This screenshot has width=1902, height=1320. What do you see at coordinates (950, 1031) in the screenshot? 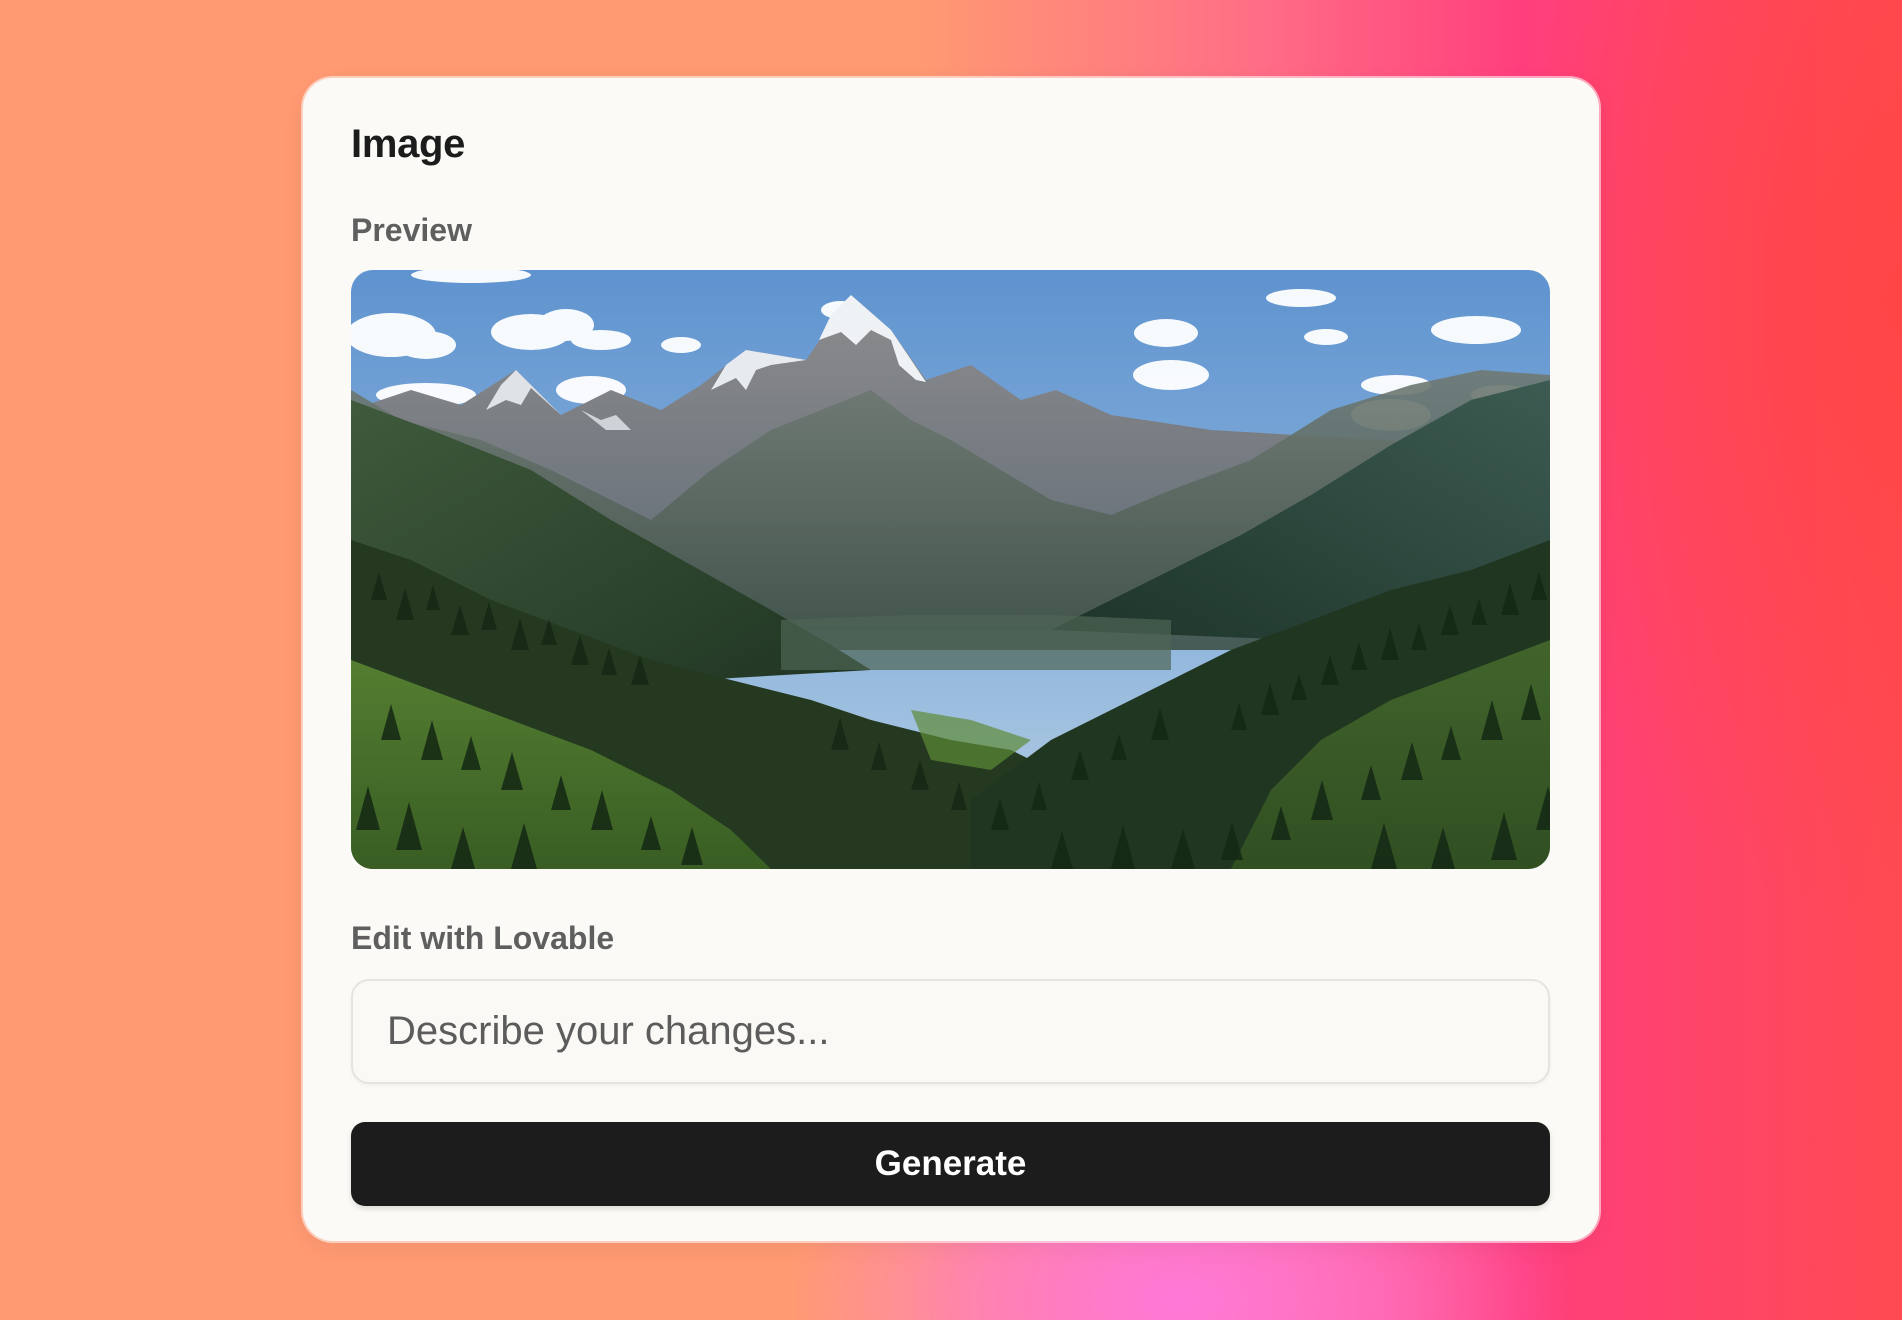
I see `describe-changes-input` at bounding box center [950, 1031].